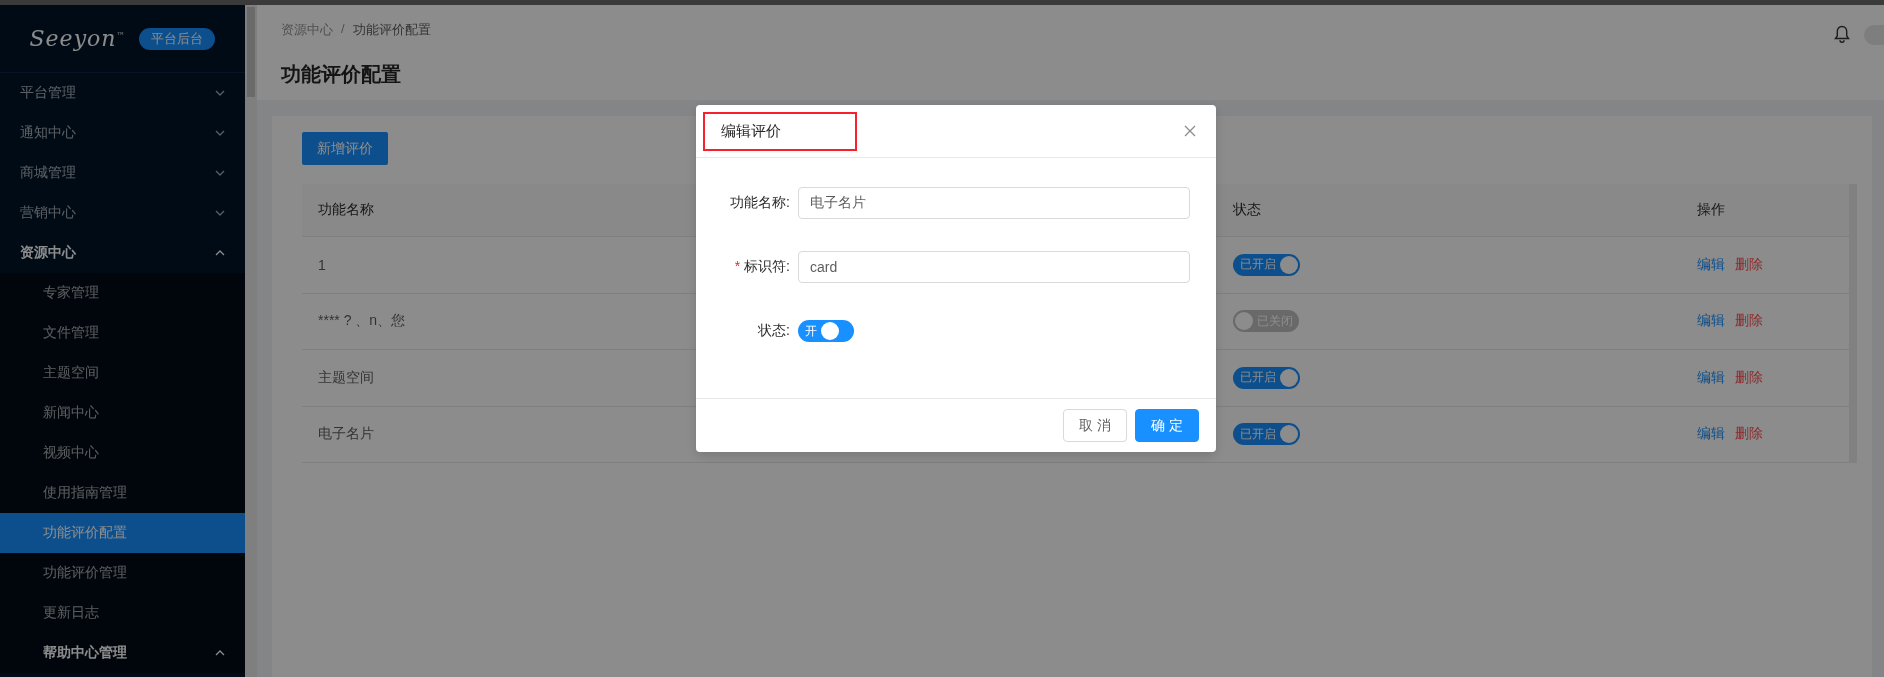  I want to click on sidebar-menu-item: 资源中心, so click(122, 253).